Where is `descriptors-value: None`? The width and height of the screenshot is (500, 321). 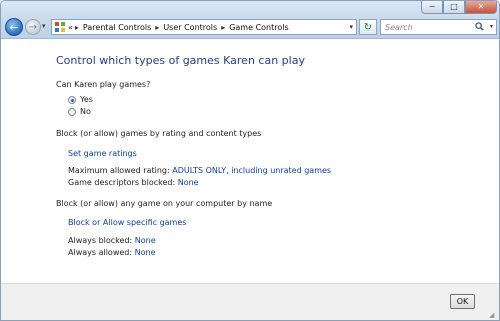
descriptors-value: None is located at coordinates (188, 182).